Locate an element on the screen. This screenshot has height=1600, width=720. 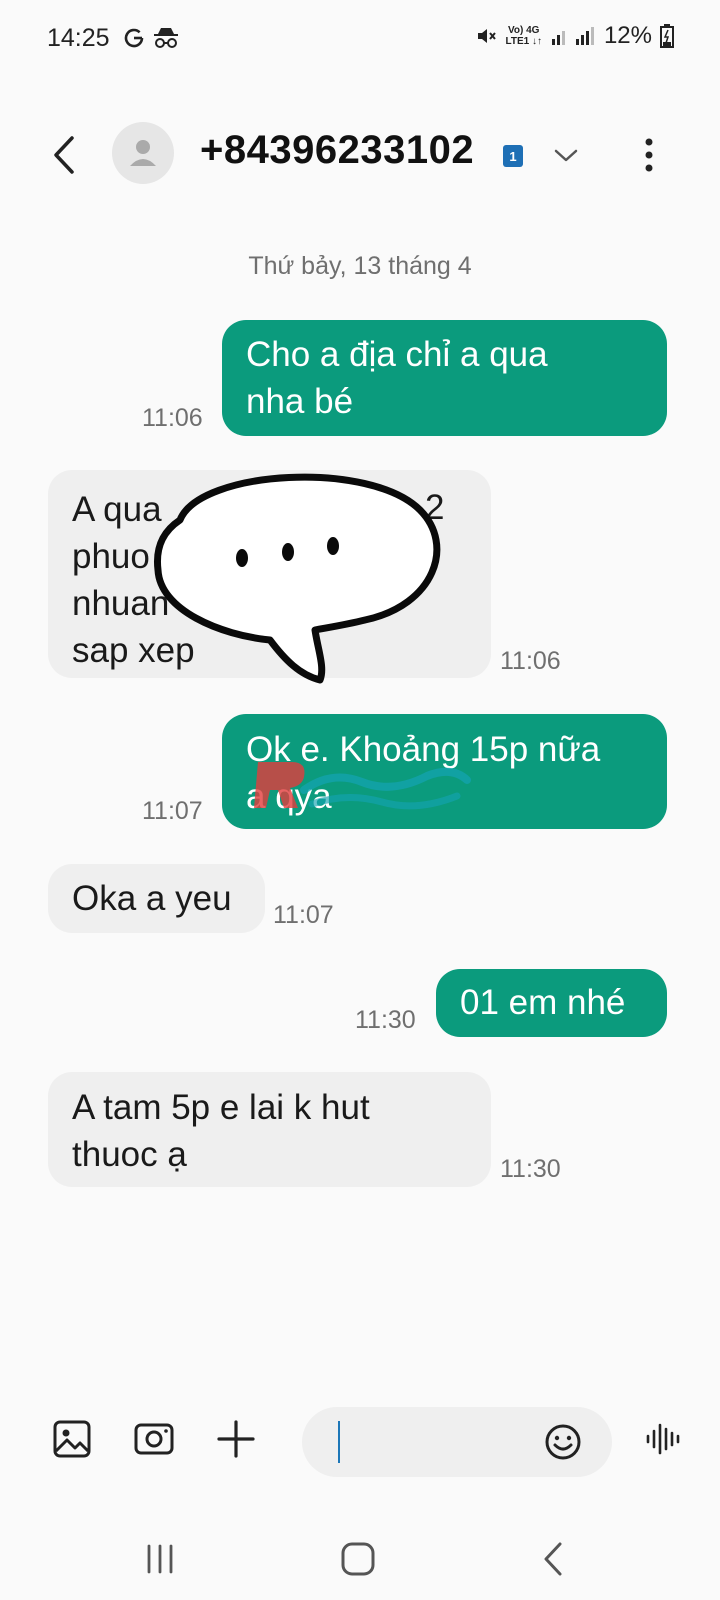
system-nav-bar is located at coordinates (360, 1560).